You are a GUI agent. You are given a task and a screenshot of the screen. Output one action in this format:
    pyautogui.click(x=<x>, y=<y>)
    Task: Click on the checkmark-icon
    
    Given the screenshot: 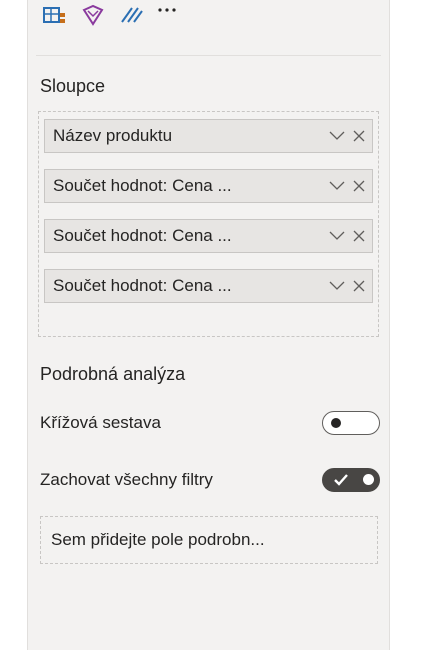 What is the action you would take?
    pyautogui.click(x=341, y=480)
    